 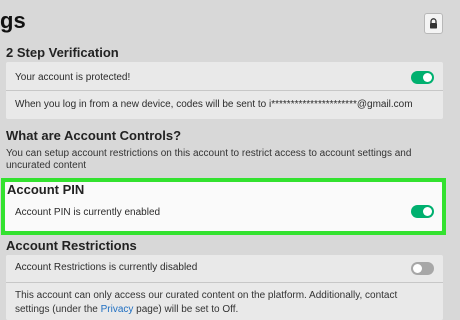 I want to click on account-restrictions-heading: Account Restrictions, so click(x=71, y=245).